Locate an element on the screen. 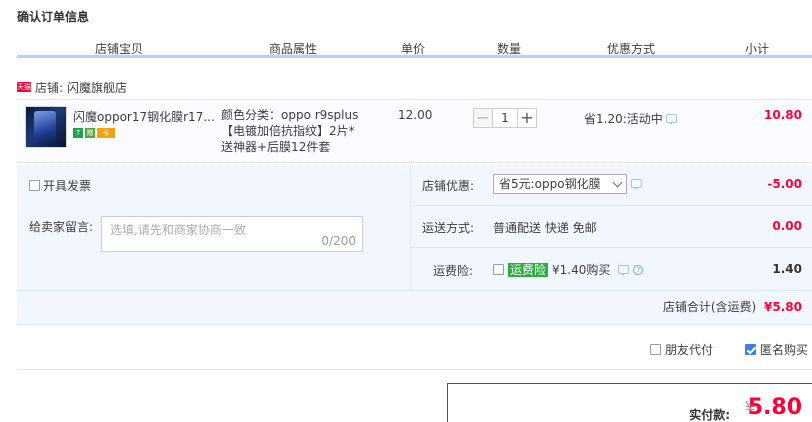 This screenshot has height=422, width=812. insurance-option: 运费险 ¥1.40购买 ? is located at coordinates (568, 269).